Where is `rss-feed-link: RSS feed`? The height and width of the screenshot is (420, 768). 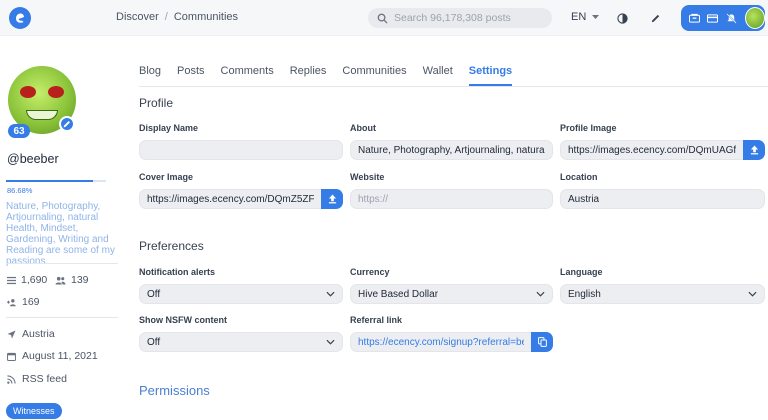 rss-feed-link: RSS feed is located at coordinates (37, 379).